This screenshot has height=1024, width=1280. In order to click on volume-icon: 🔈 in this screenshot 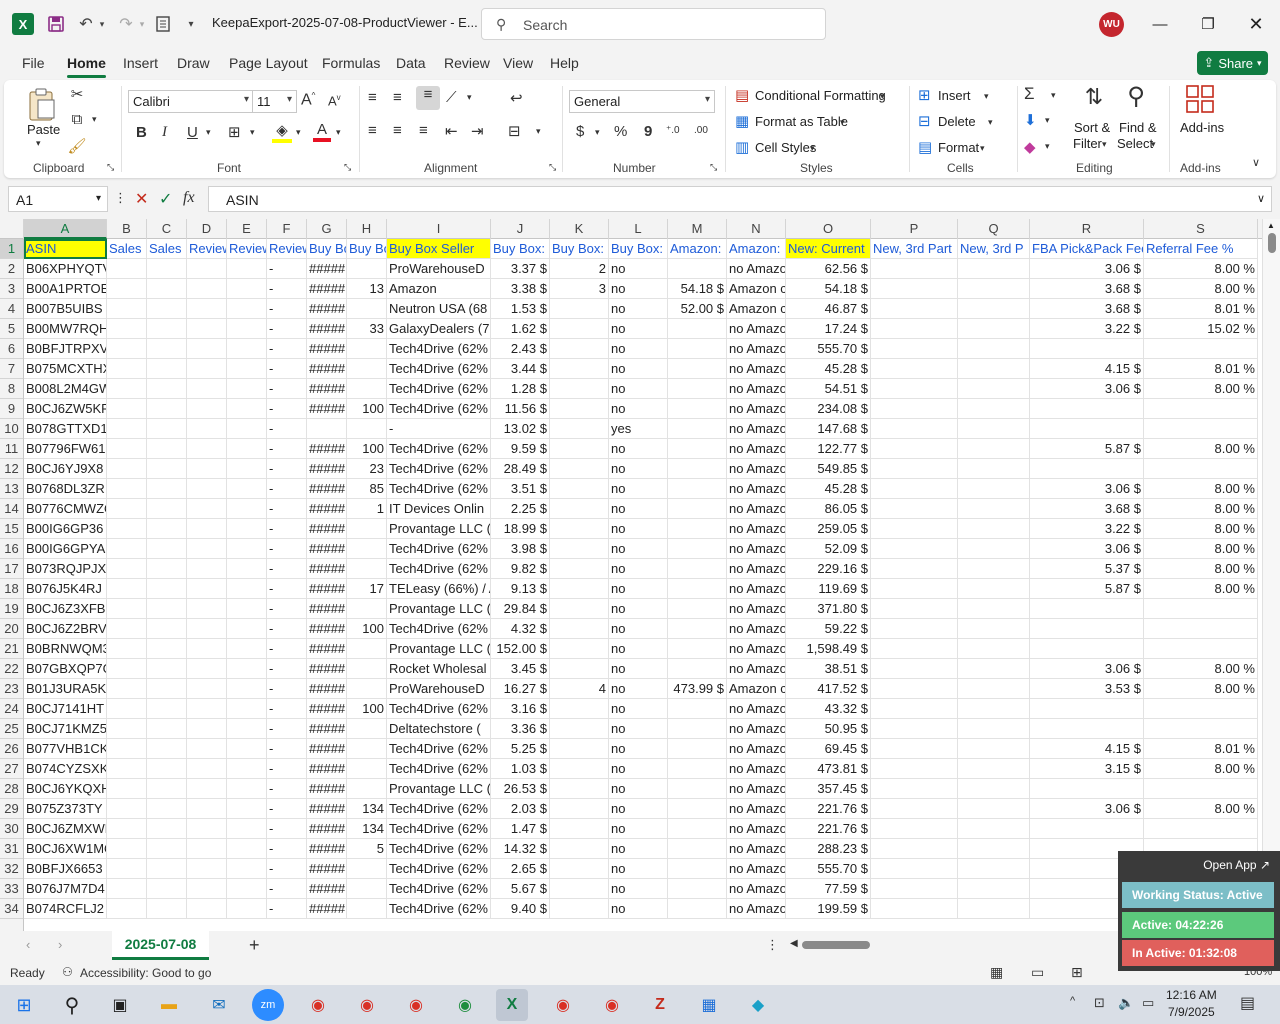, I will do `click(1126, 1003)`.